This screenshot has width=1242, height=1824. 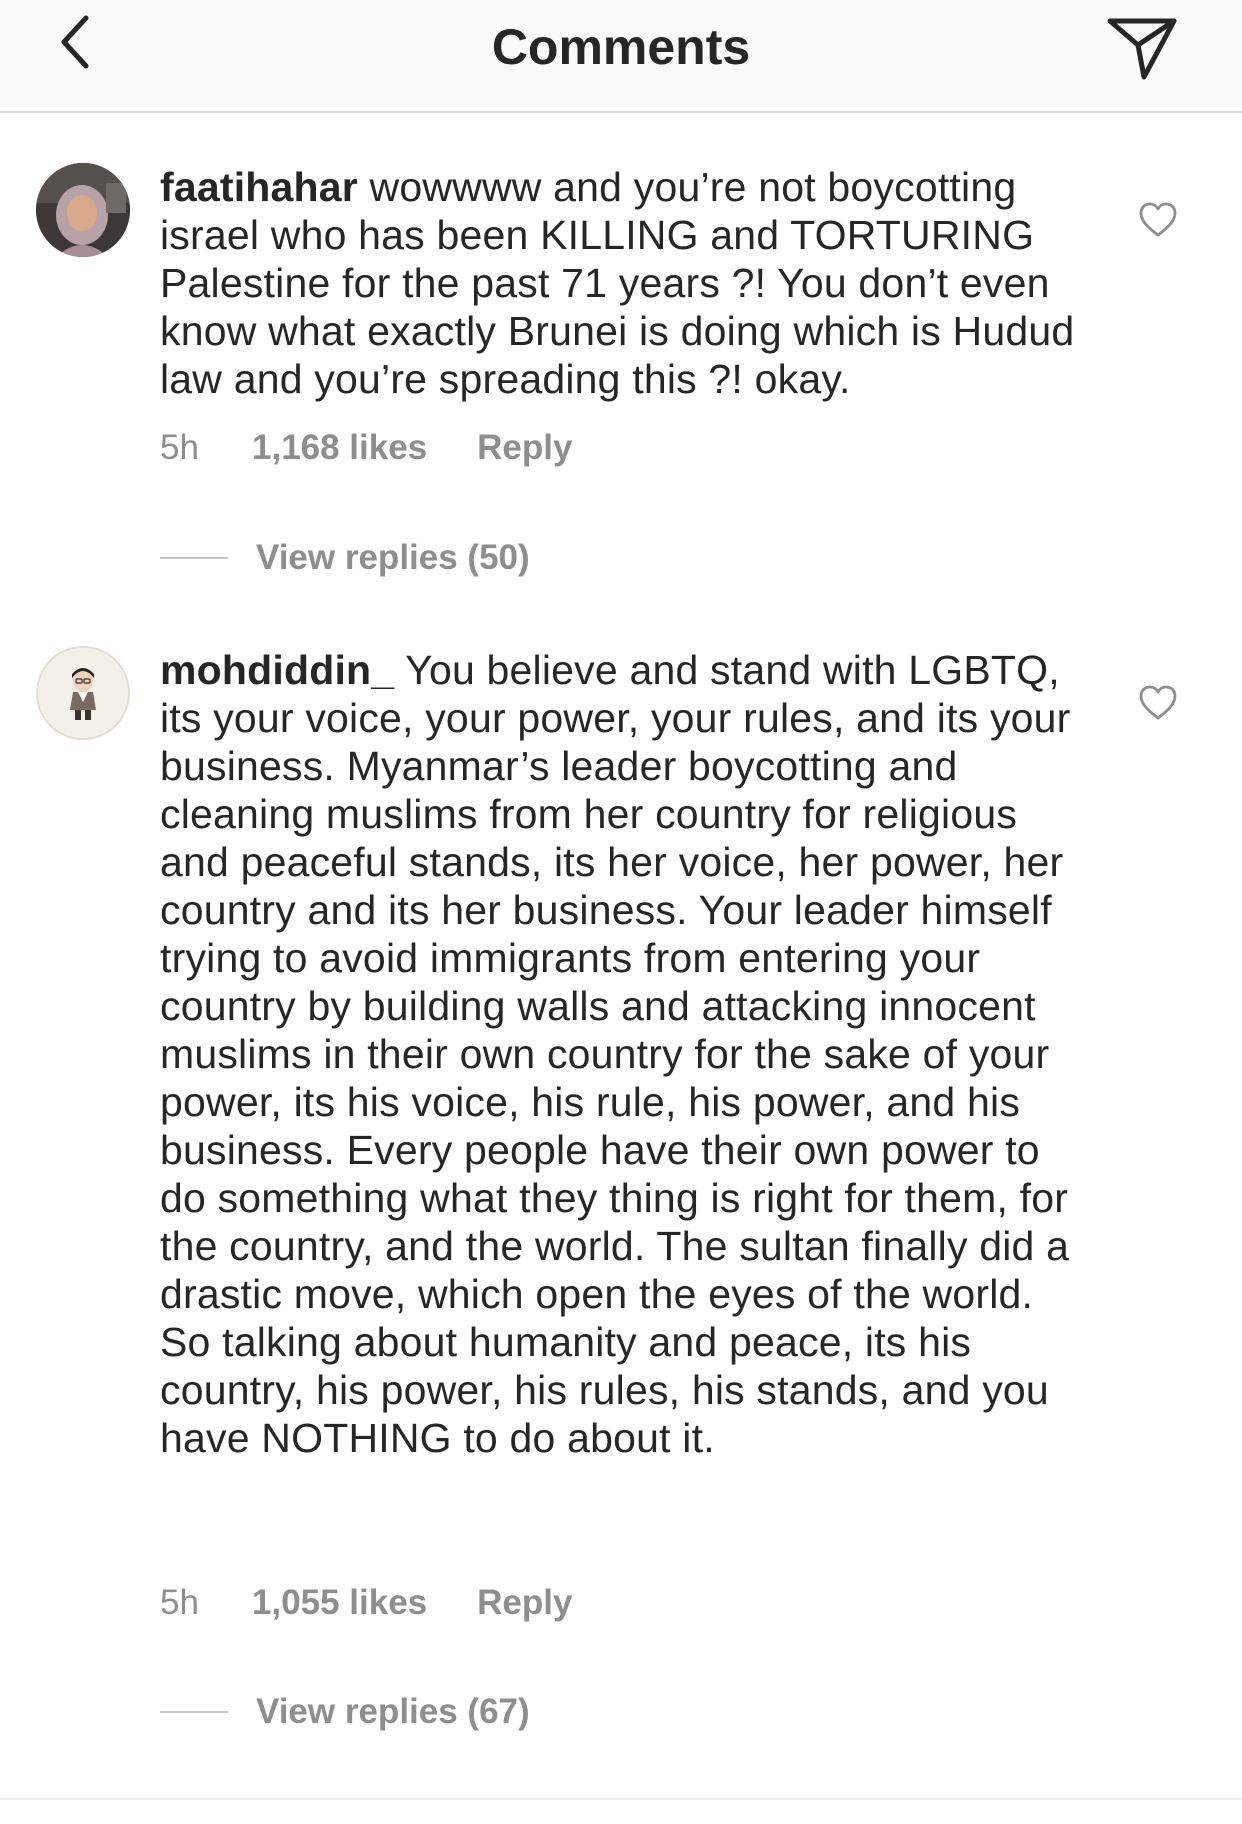 I want to click on comment-meta: 5h 1,168 likes Reply, so click(x=366, y=448).